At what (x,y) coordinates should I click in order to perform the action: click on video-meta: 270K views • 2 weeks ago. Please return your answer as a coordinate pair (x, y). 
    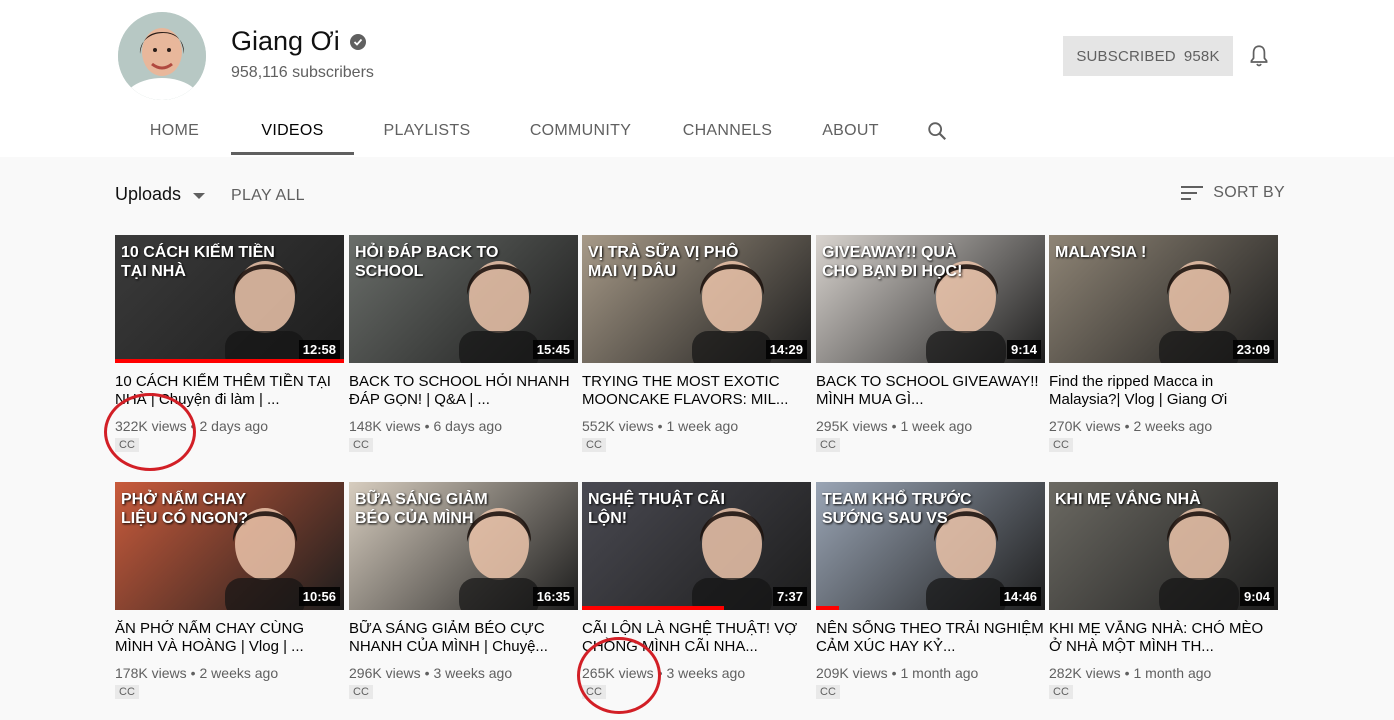
    Looking at the image, I should click on (1163, 426).